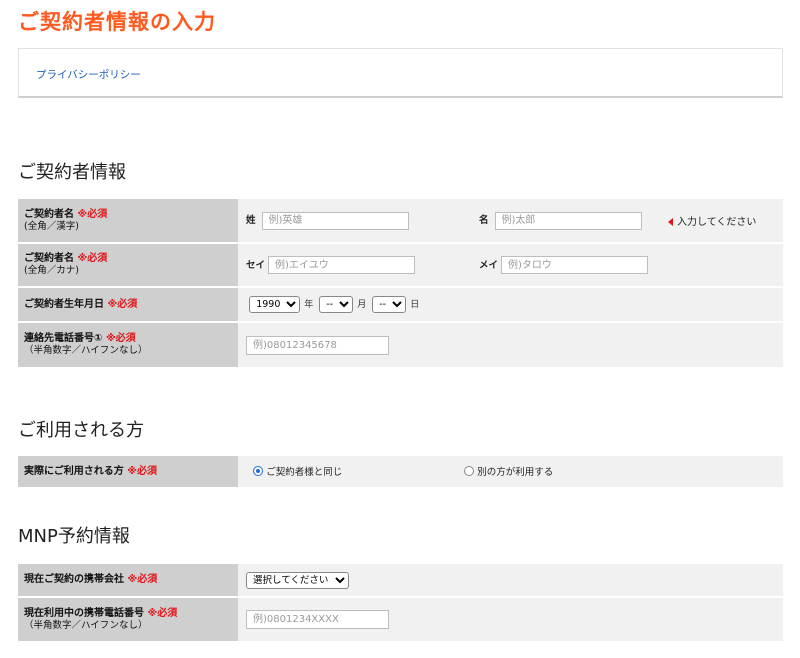 Image resolution: width=800 pixels, height=658 pixels. I want to click on row-name-kanji: ご契約者名 ※必須 (全角／漢字) 姓 名 入力してください, so click(400, 220).